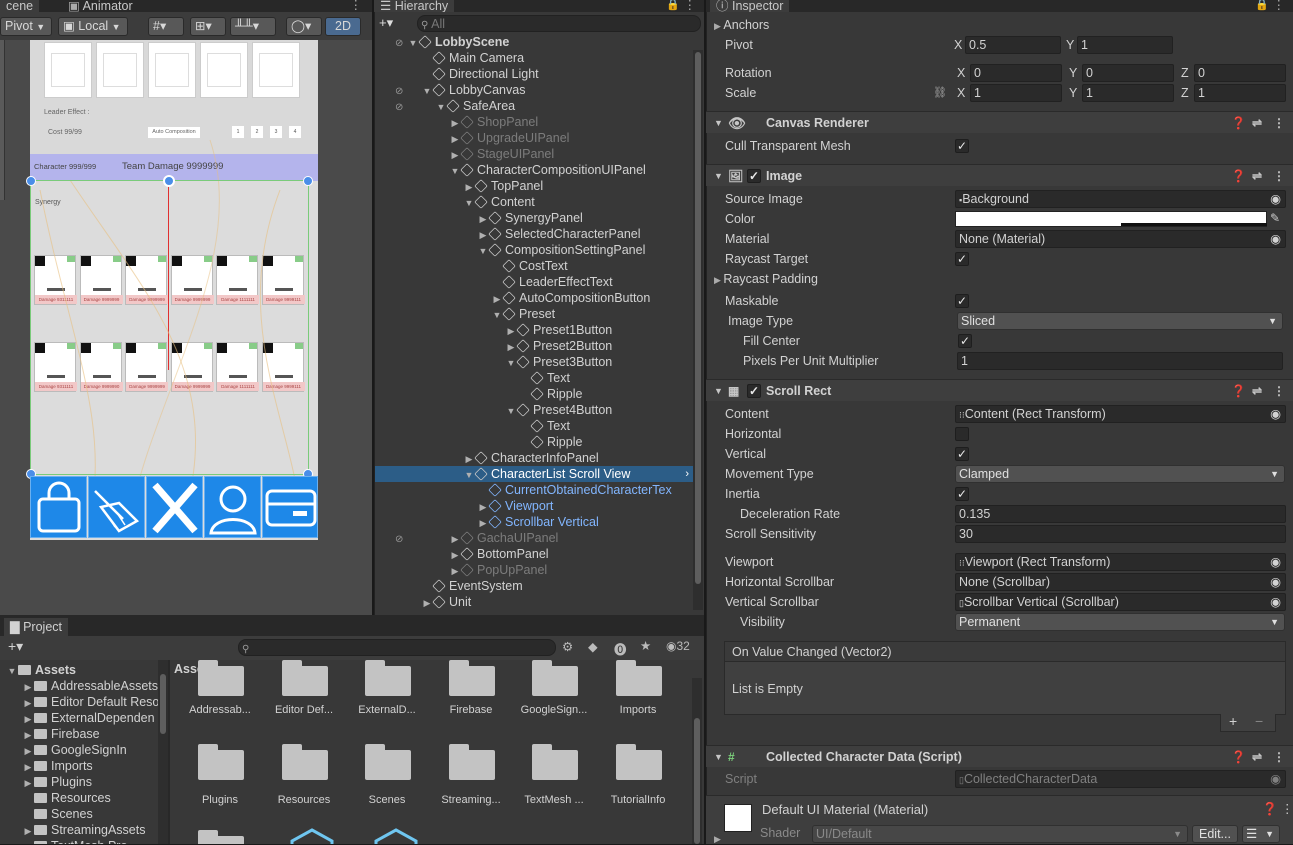 The width and height of the screenshot is (1293, 845). What do you see at coordinates (534, 410) in the screenshot?
I see `hierarchy-item: ▼ Preset4Button` at bounding box center [534, 410].